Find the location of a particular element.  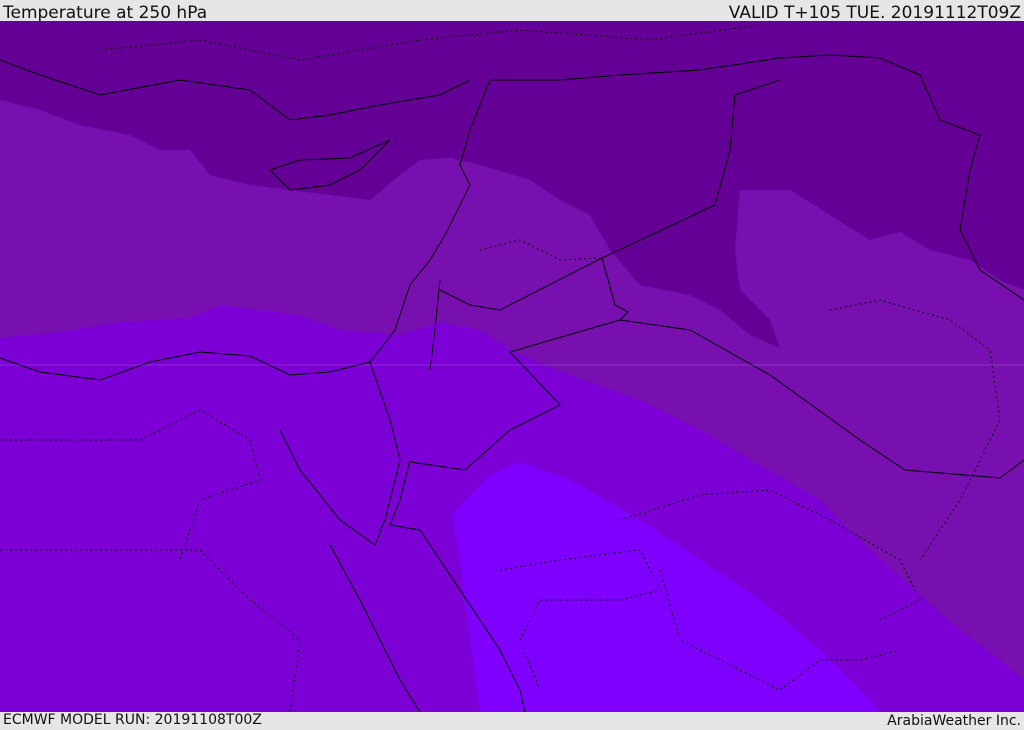

model-run: ECMWF MODEL RUN: 20191108T00Z is located at coordinates (132, 720).